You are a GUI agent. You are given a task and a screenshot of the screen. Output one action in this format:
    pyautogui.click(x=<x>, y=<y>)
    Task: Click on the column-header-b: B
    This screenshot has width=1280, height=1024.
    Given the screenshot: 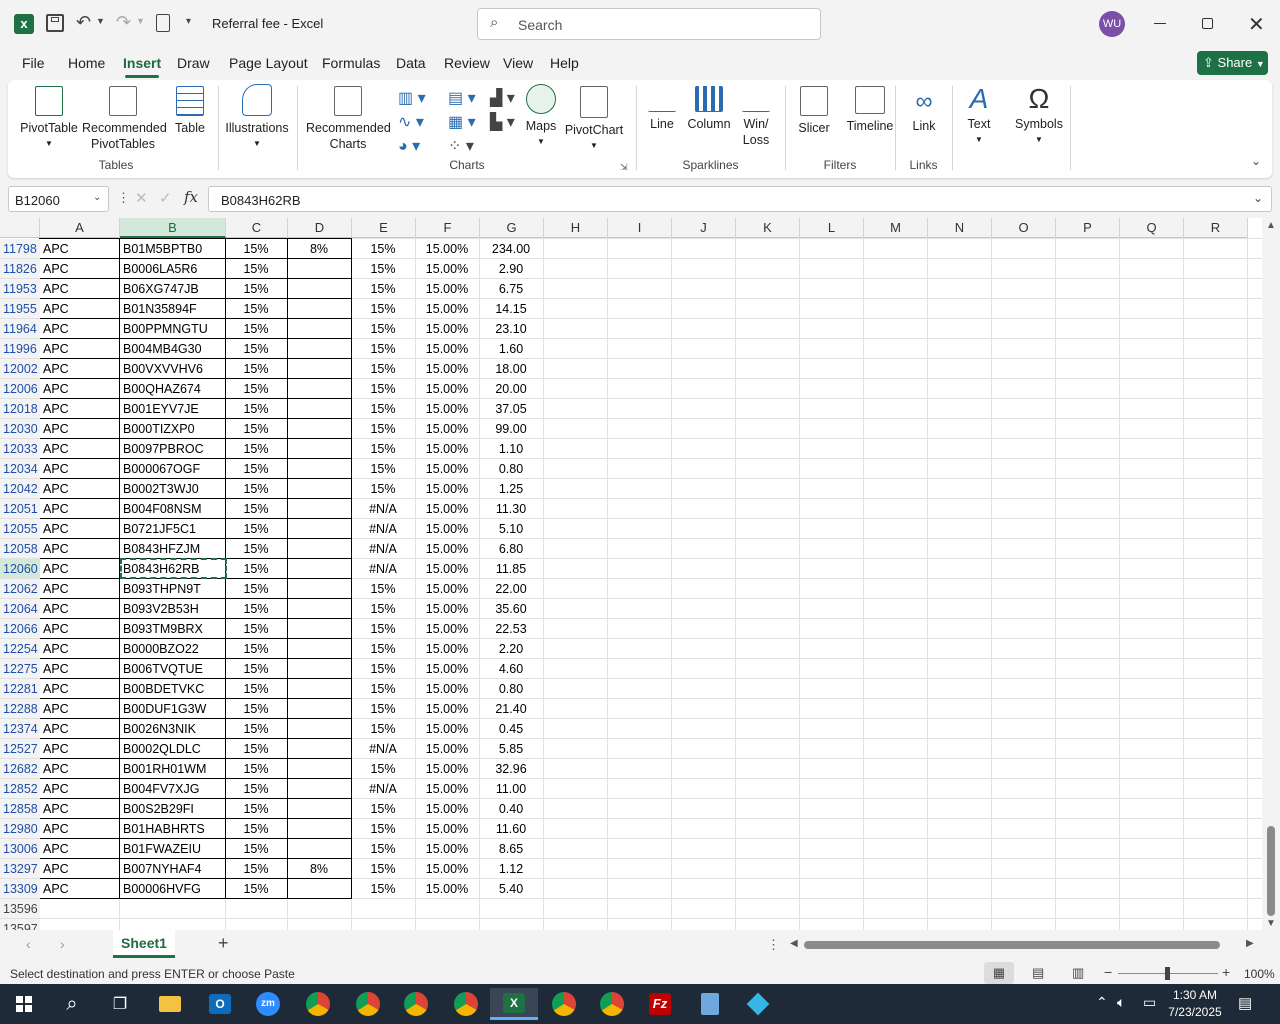 What is the action you would take?
    pyautogui.click(x=173, y=228)
    